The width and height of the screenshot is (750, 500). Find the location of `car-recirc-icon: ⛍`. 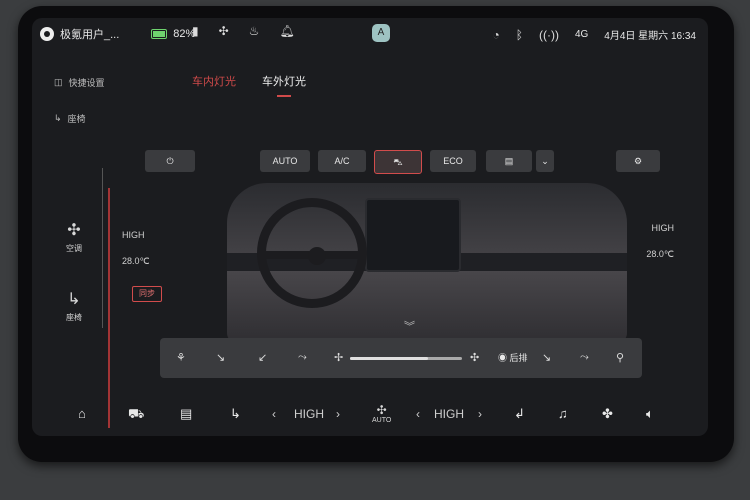

car-recirc-icon: ⛍ is located at coordinates (398, 162).